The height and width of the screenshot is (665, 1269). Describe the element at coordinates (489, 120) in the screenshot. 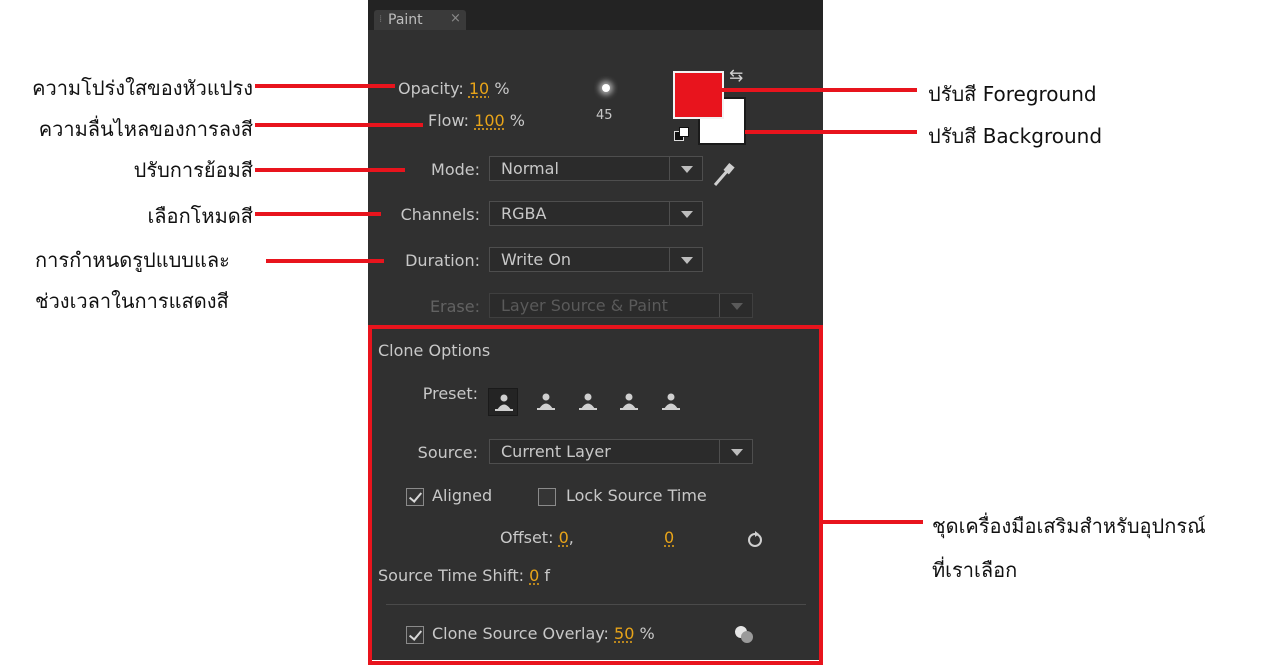

I see `flow-value: 100` at that location.